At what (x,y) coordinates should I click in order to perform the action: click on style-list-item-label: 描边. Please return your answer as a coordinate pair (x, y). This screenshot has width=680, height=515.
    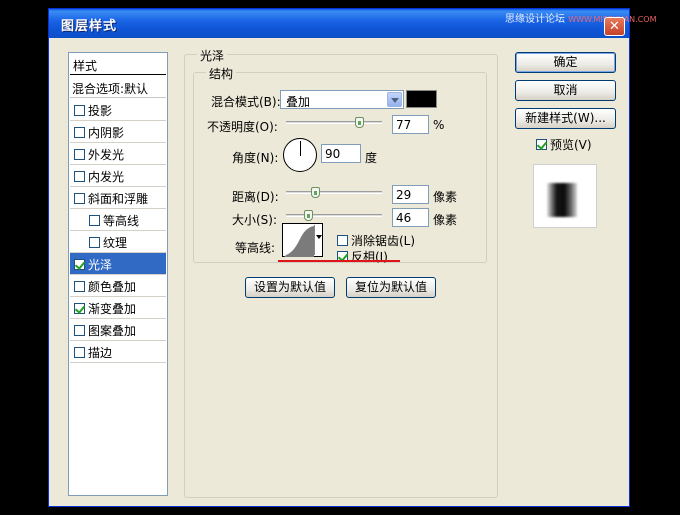
    Looking at the image, I should click on (100, 353).